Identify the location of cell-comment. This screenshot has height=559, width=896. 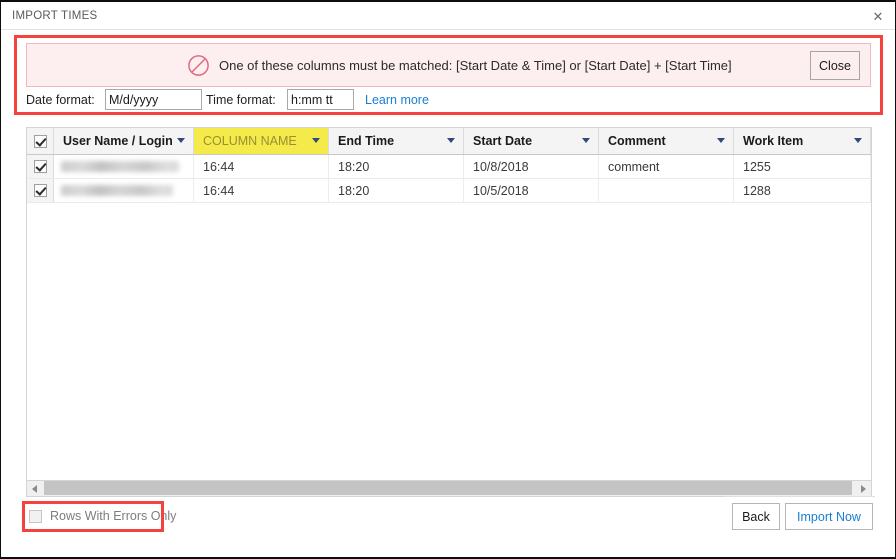
(666, 190).